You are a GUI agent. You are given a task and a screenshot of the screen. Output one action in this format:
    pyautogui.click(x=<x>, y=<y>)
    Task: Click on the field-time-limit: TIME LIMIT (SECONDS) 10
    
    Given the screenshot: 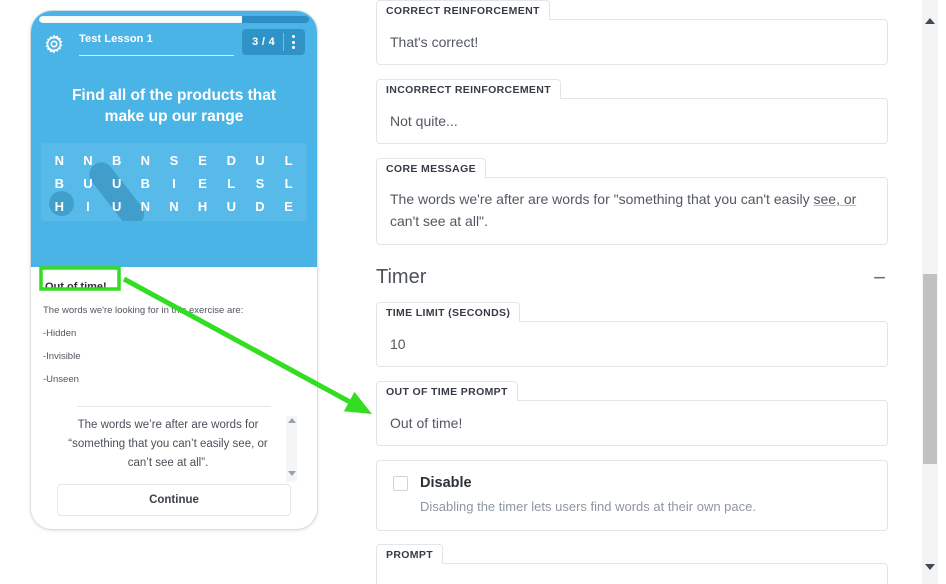 What is the action you would take?
    pyautogui.click(x=632, y=335)
    